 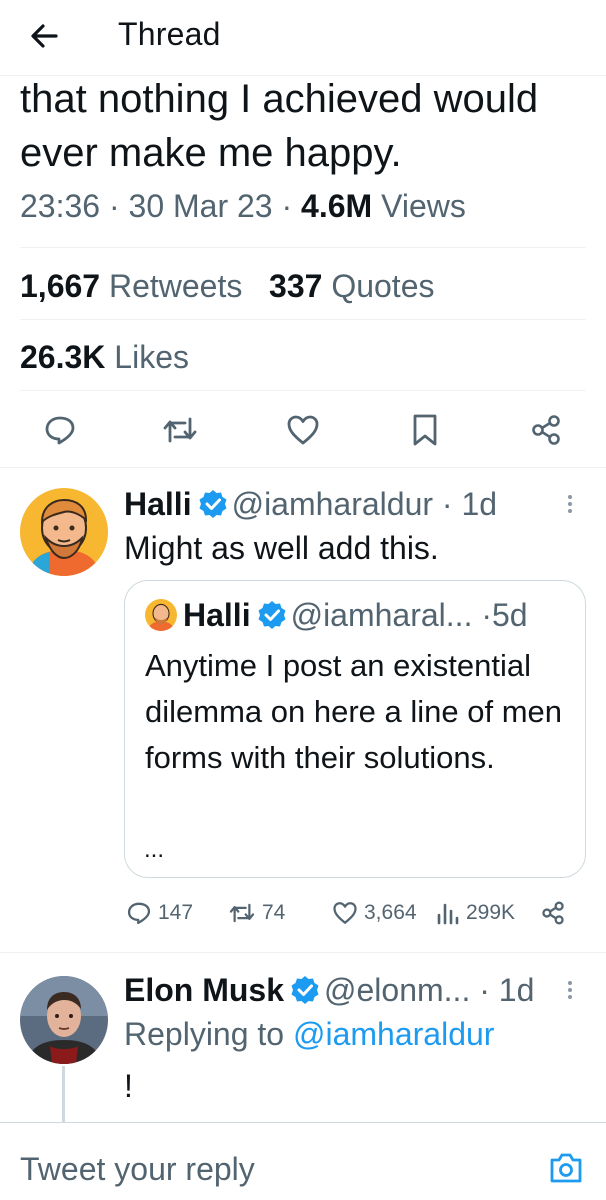 I want to click on tweet-meta: 23:36 · 30 Mar 23 · 4.6M Views, so click(x=243, y=206).